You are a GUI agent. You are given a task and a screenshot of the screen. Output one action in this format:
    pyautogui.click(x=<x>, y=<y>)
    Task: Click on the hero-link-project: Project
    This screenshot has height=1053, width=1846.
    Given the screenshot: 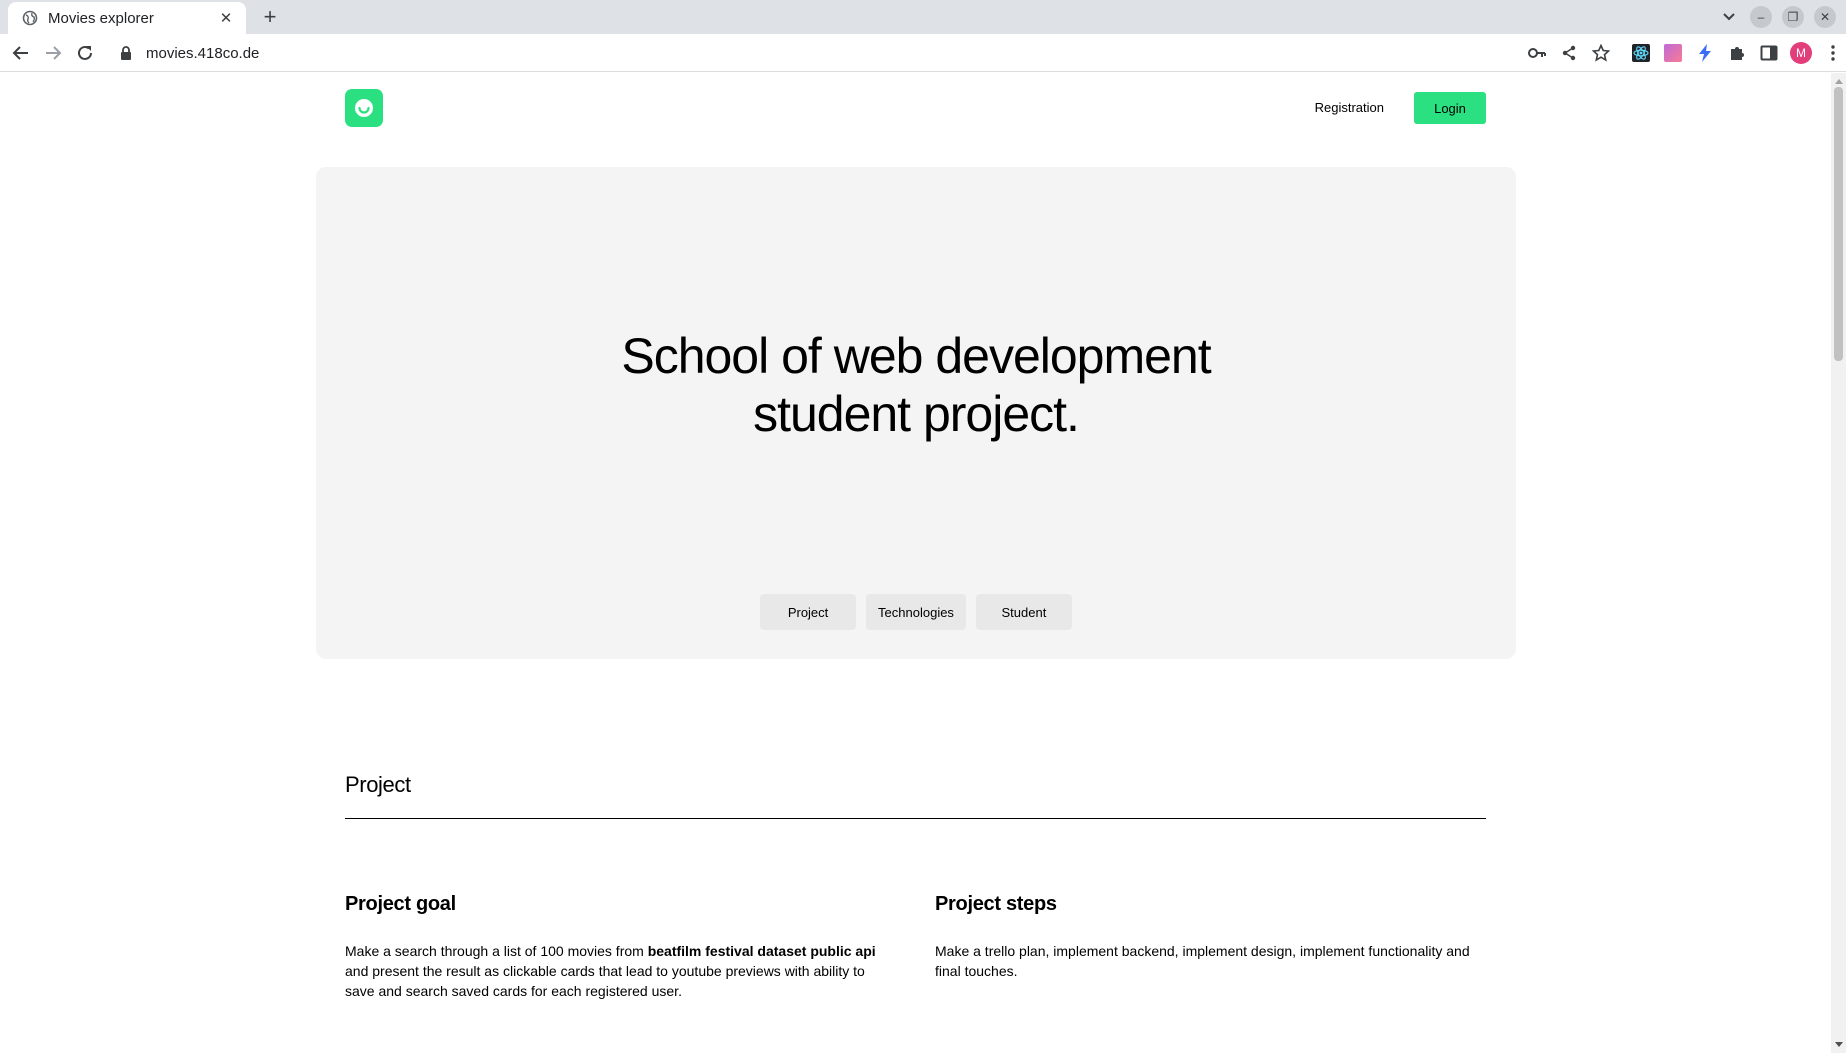 What is the action you would take?
    pyautogui.click(x=808, y=612)
    